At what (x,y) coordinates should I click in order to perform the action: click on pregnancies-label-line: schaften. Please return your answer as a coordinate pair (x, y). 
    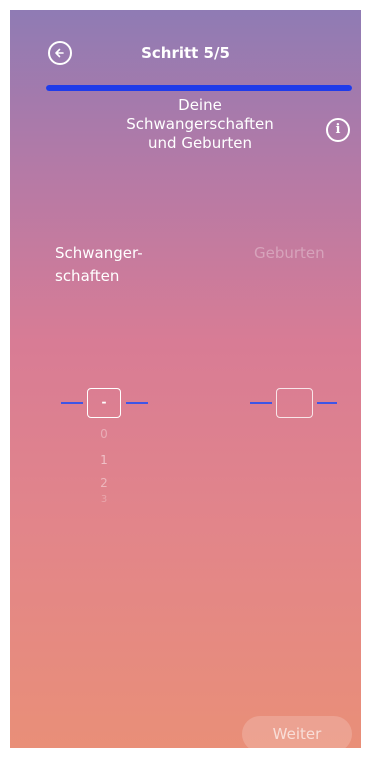
    Looking at the image, I should click on (87, 276).